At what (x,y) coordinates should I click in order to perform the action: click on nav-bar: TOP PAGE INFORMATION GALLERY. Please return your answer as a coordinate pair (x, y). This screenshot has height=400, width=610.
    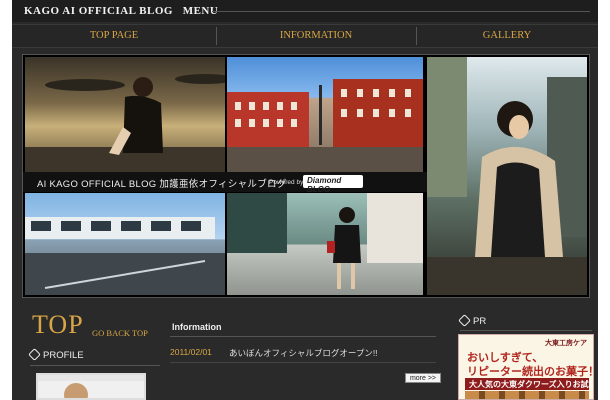
    Looking at the image, I should click on (305, 36).